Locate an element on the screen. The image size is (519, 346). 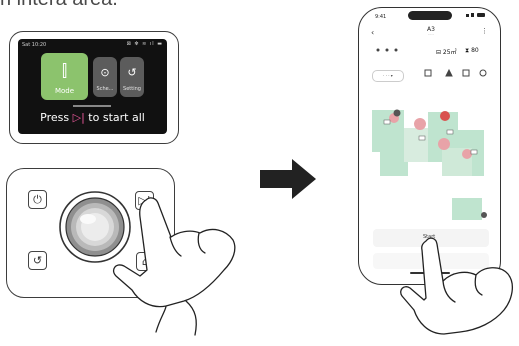
phone-status-icons is located at coordinates (475, 15).